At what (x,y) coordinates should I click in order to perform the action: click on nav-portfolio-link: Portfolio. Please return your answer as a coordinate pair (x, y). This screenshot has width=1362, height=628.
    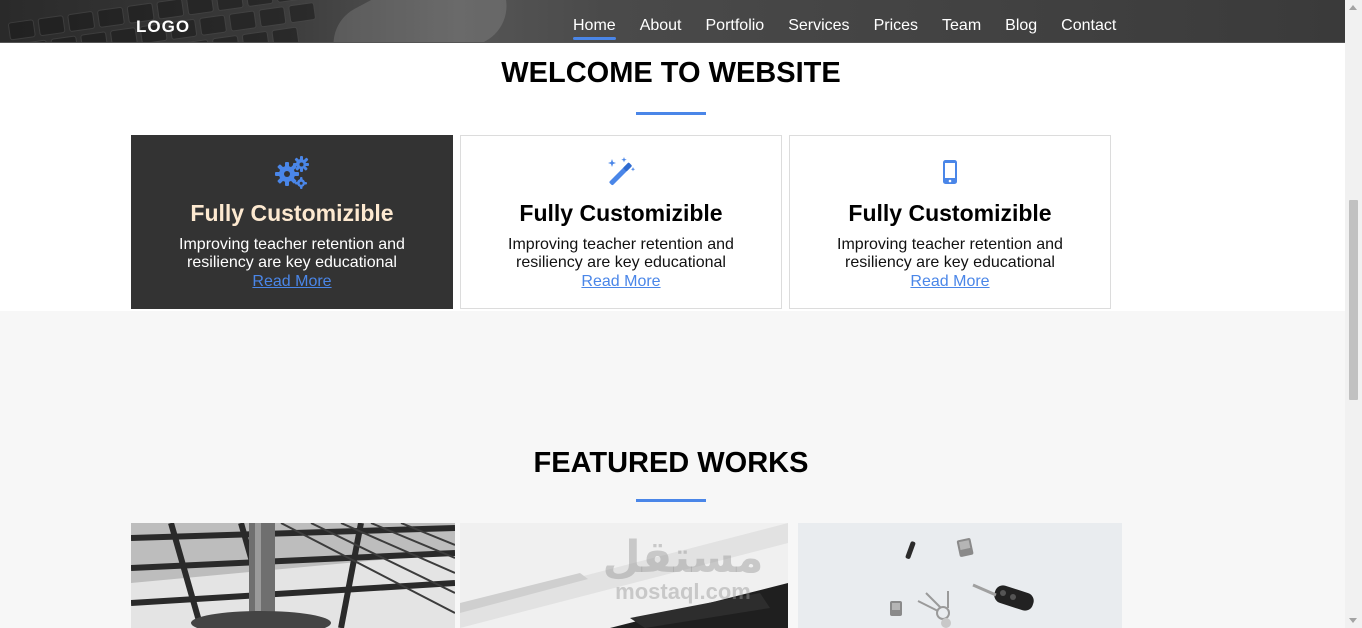
    Looking at the image, I should click on (735, 28).